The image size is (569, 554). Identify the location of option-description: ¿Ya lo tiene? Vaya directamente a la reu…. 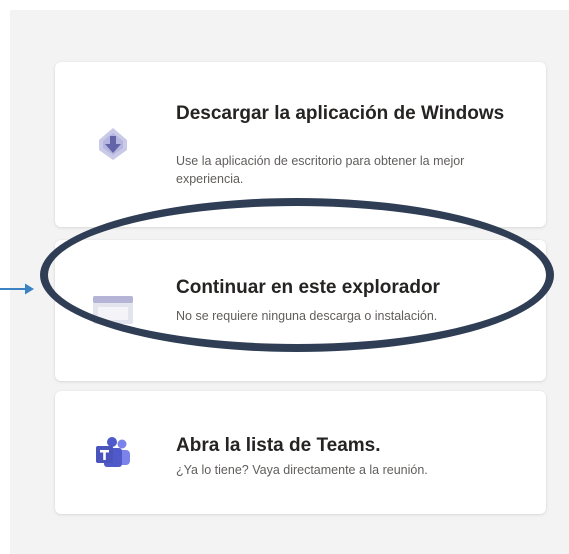
(302, 470).